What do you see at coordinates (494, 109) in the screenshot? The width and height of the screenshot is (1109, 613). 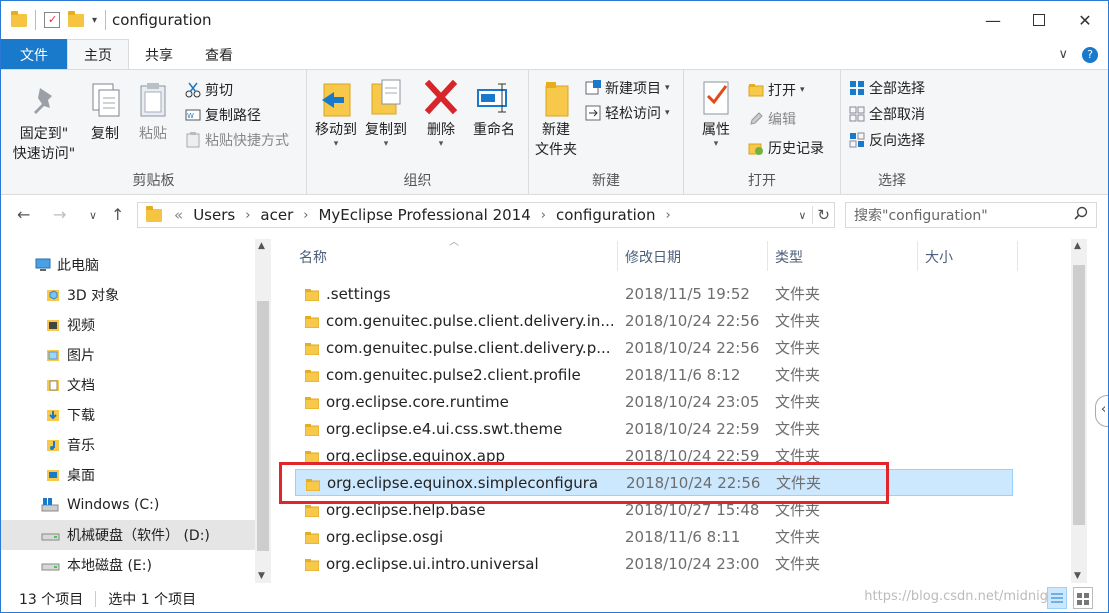 I see `rename-button: 重命名` at bounding box center [494, 109].